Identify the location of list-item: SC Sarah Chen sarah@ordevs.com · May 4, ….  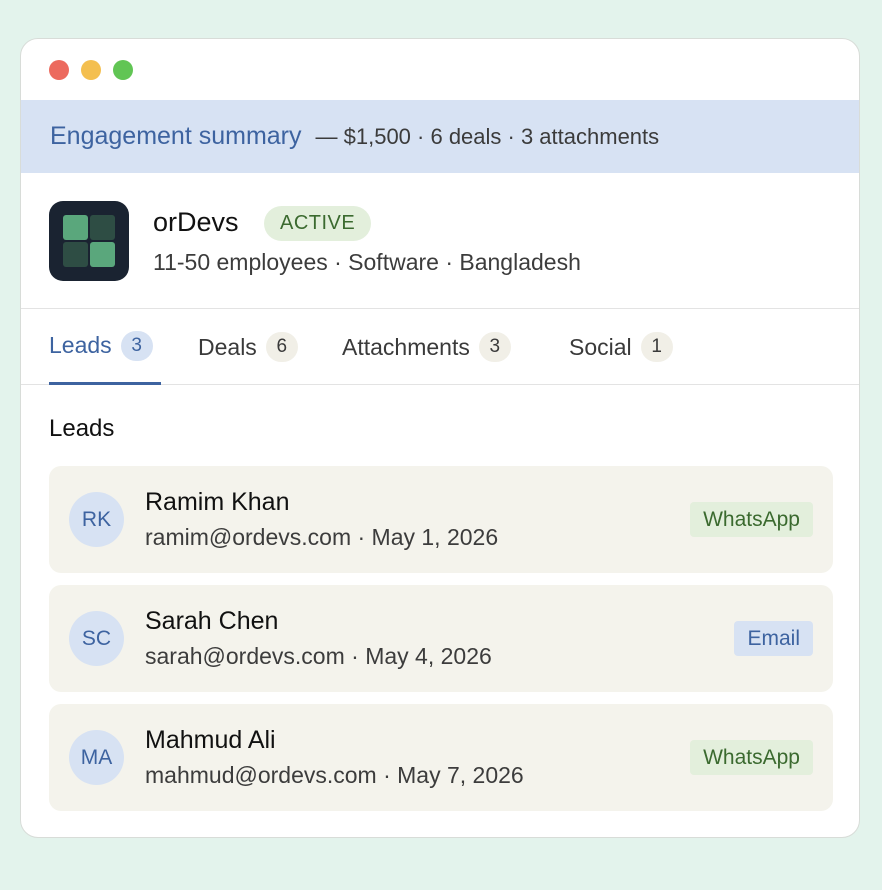
(441, 638).